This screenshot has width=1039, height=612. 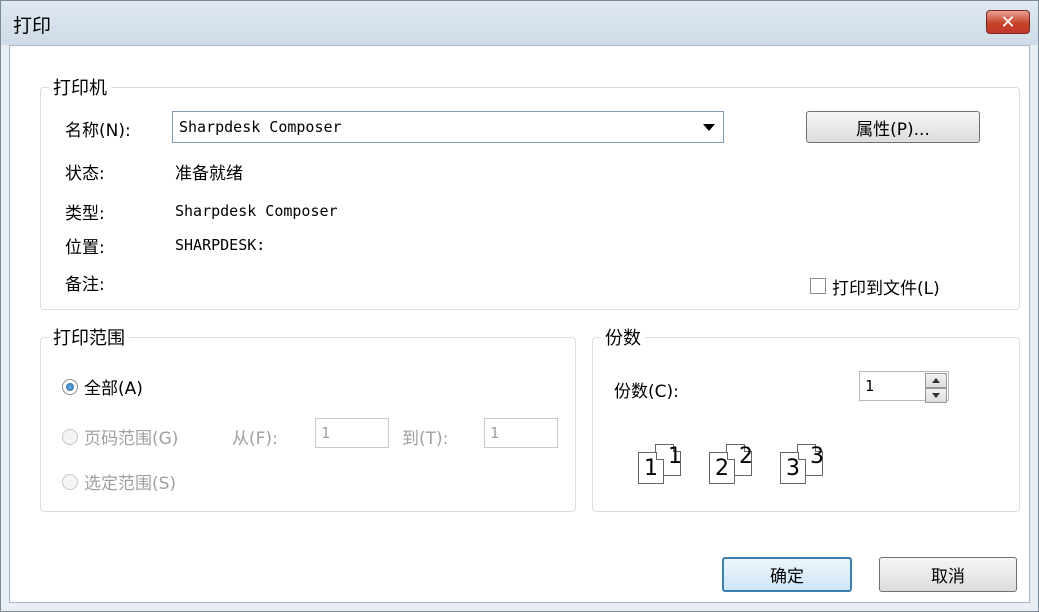 I want to click on cancel-button: 取消, so click(x=948, y=574).